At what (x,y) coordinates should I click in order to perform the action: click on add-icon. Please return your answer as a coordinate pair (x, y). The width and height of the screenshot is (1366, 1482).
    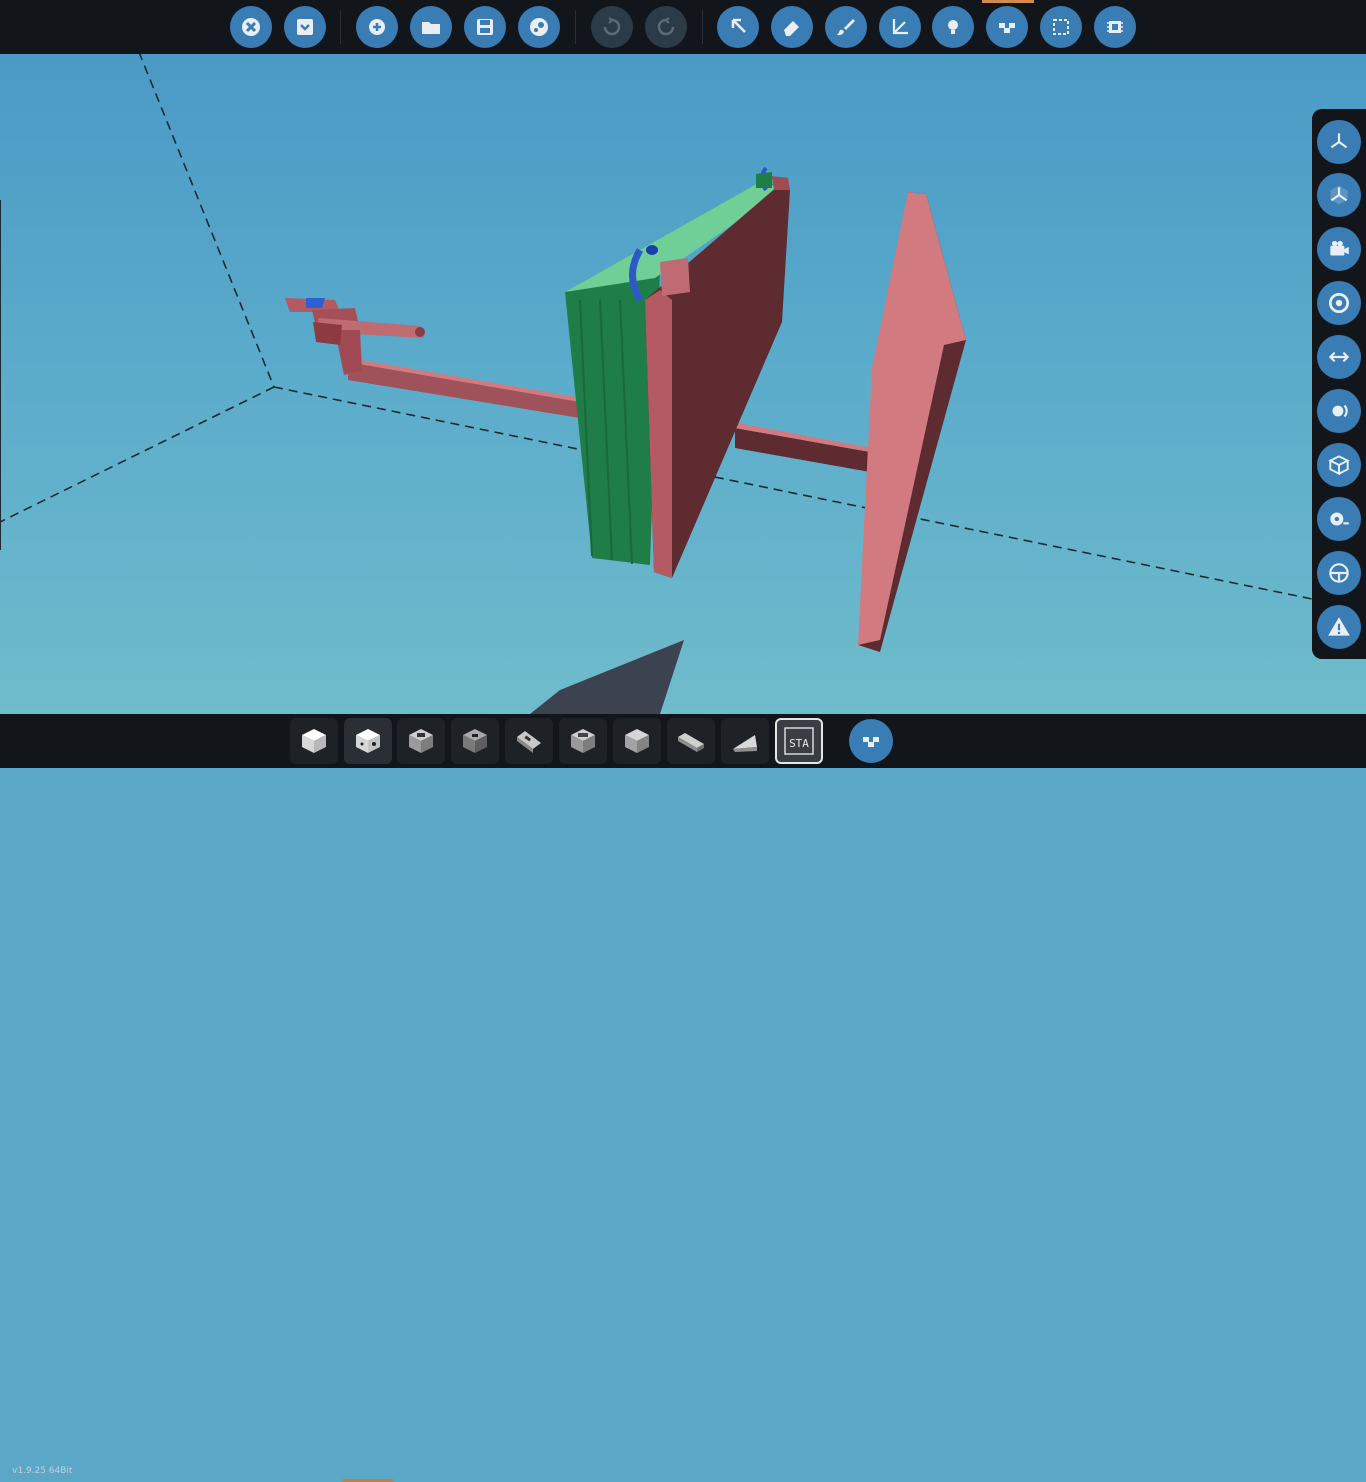
    Looking at the image, I should click on (377, 27).